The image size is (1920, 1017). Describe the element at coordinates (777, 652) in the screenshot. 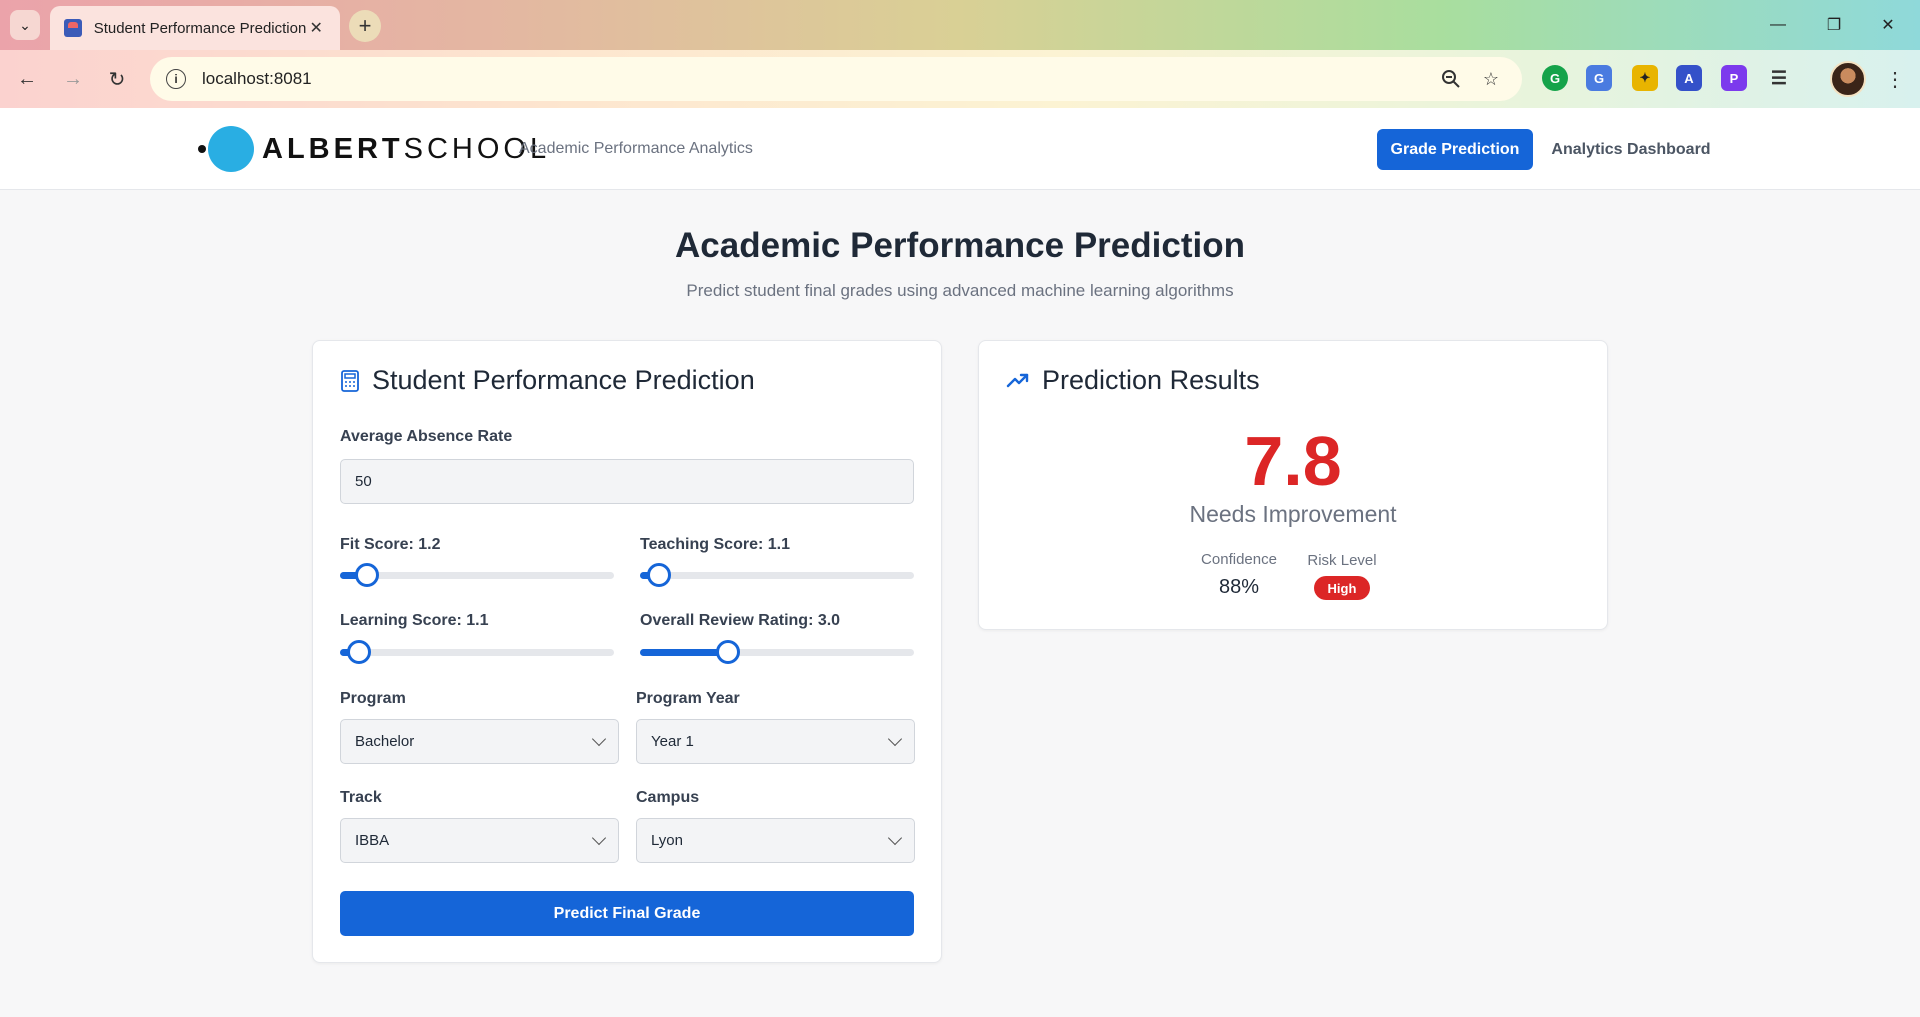

I see `overall-review-slider` at that location.